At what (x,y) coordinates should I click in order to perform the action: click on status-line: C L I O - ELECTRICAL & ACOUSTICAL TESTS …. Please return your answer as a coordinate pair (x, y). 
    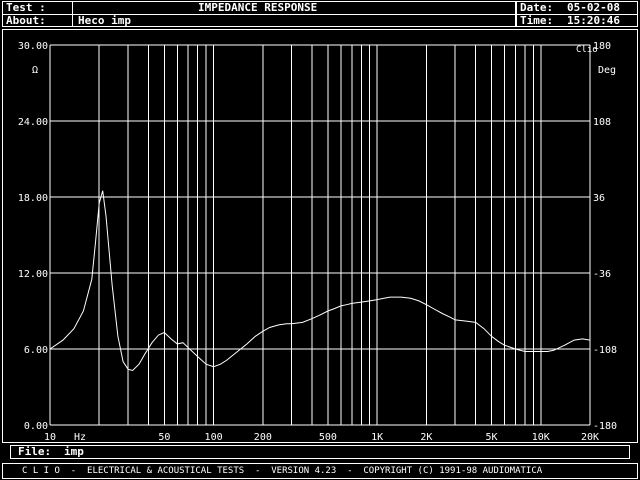
    Looking at the image, I should click on (282, 471).